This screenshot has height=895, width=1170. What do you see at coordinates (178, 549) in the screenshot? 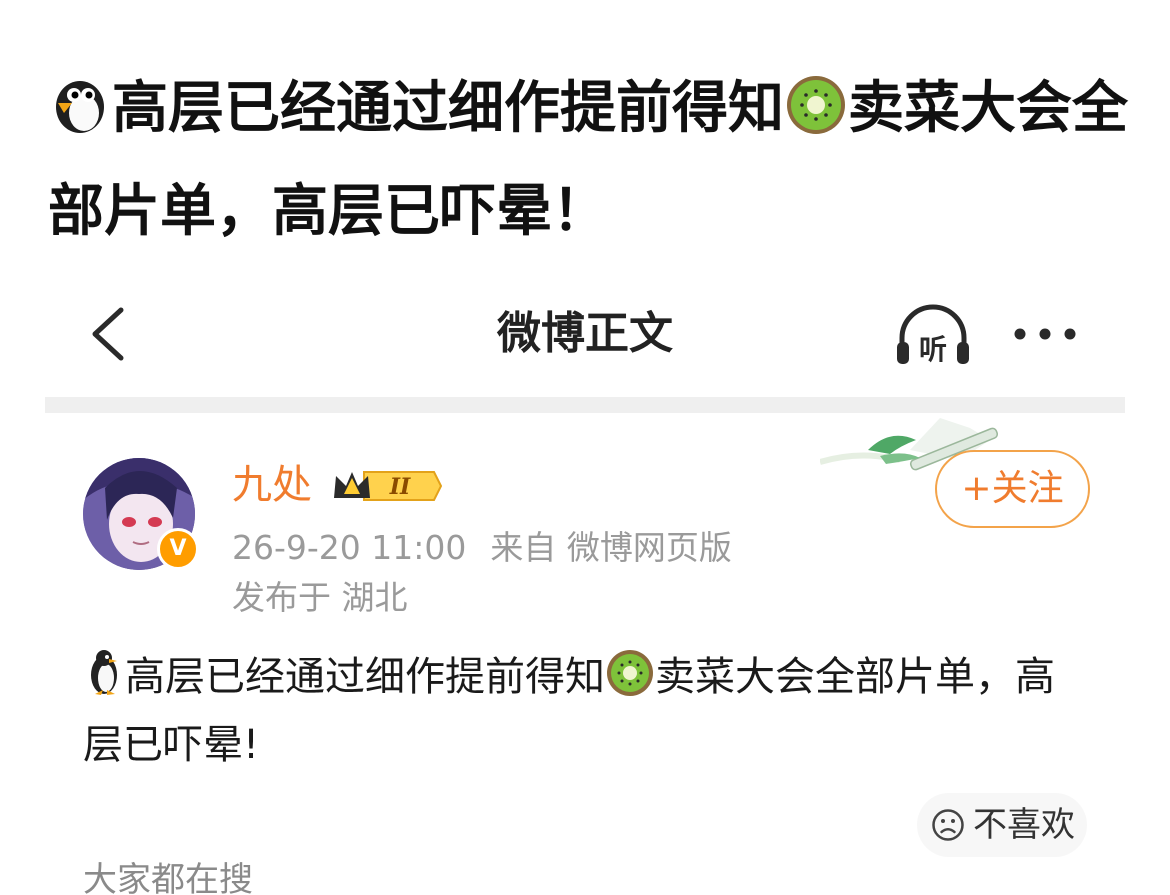
I see `verified-badge-icon: V` at bounding box center [178, 549].